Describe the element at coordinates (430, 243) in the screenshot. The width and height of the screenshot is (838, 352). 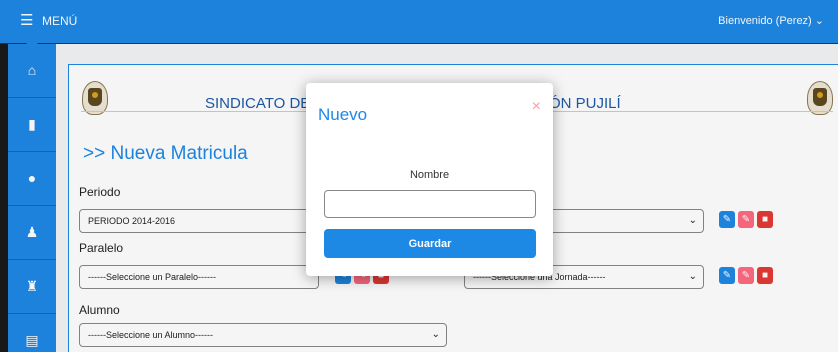
I see `guardar-button: Guardar` at that location.